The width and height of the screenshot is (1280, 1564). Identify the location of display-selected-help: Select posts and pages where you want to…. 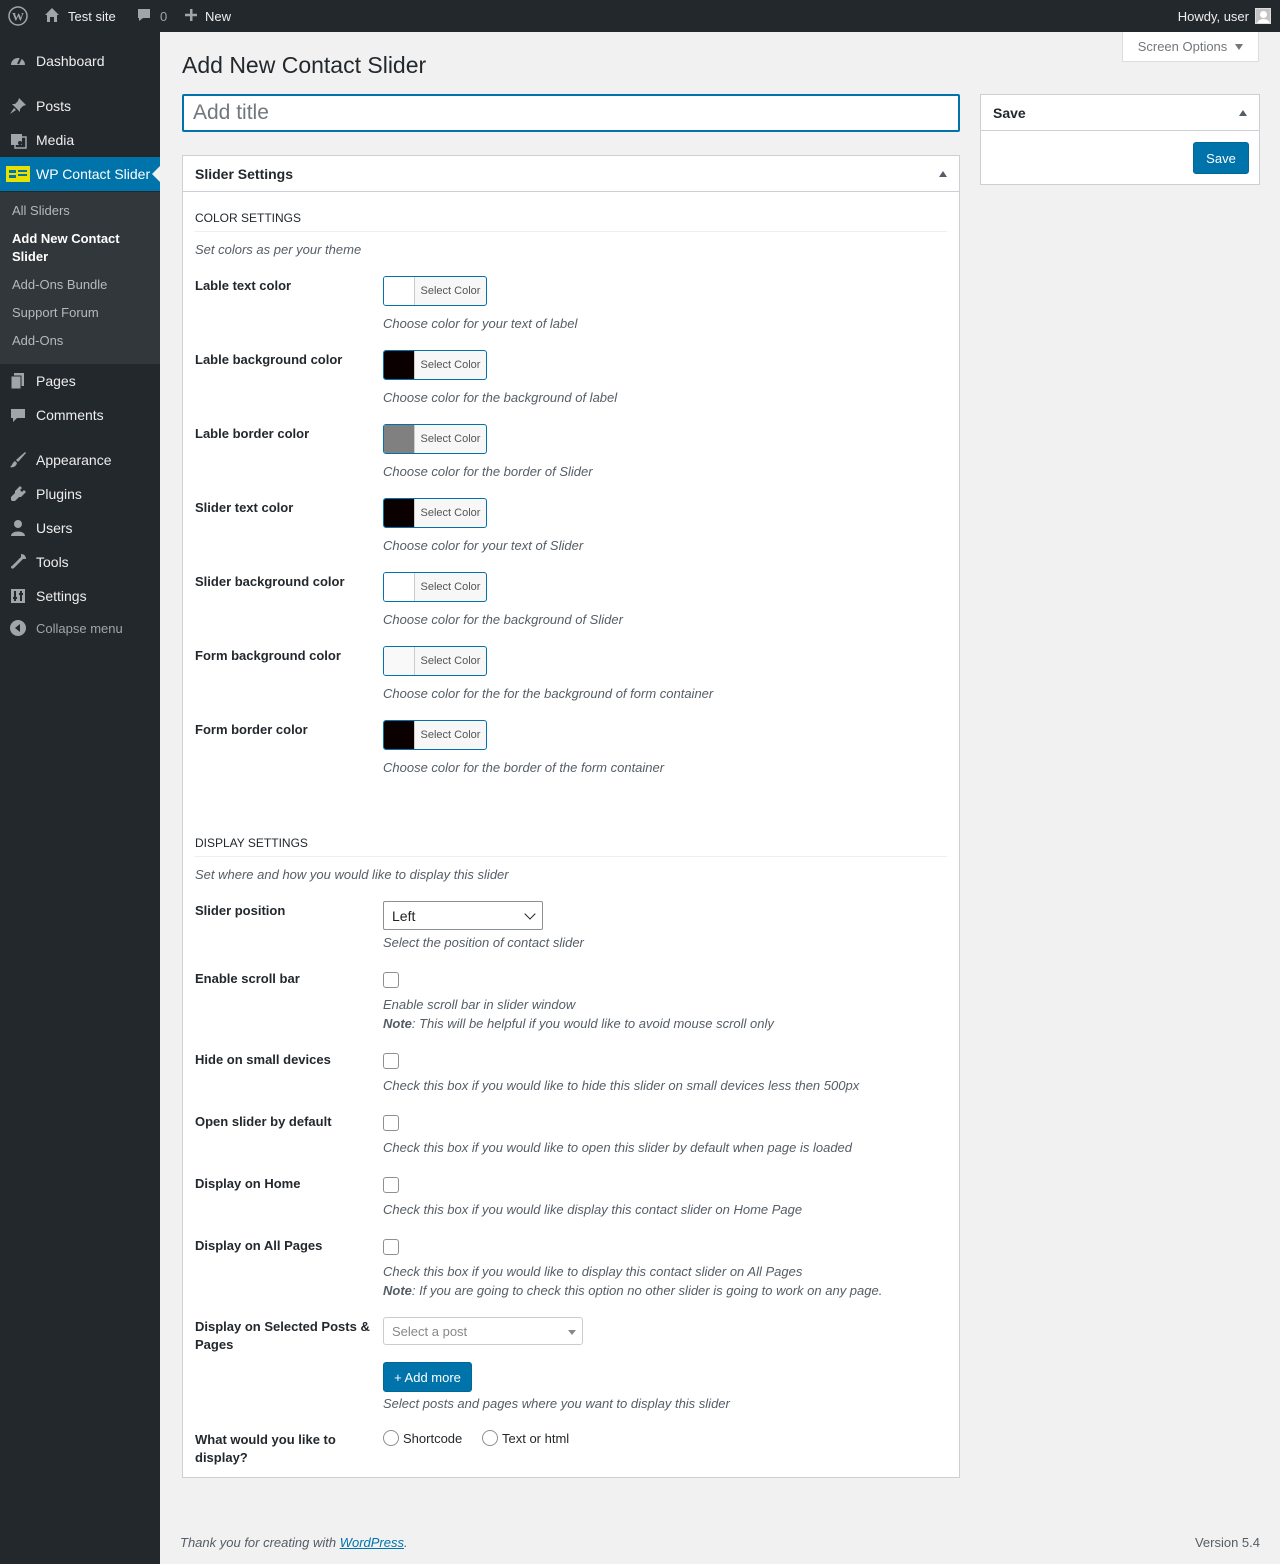
(556, 1403).